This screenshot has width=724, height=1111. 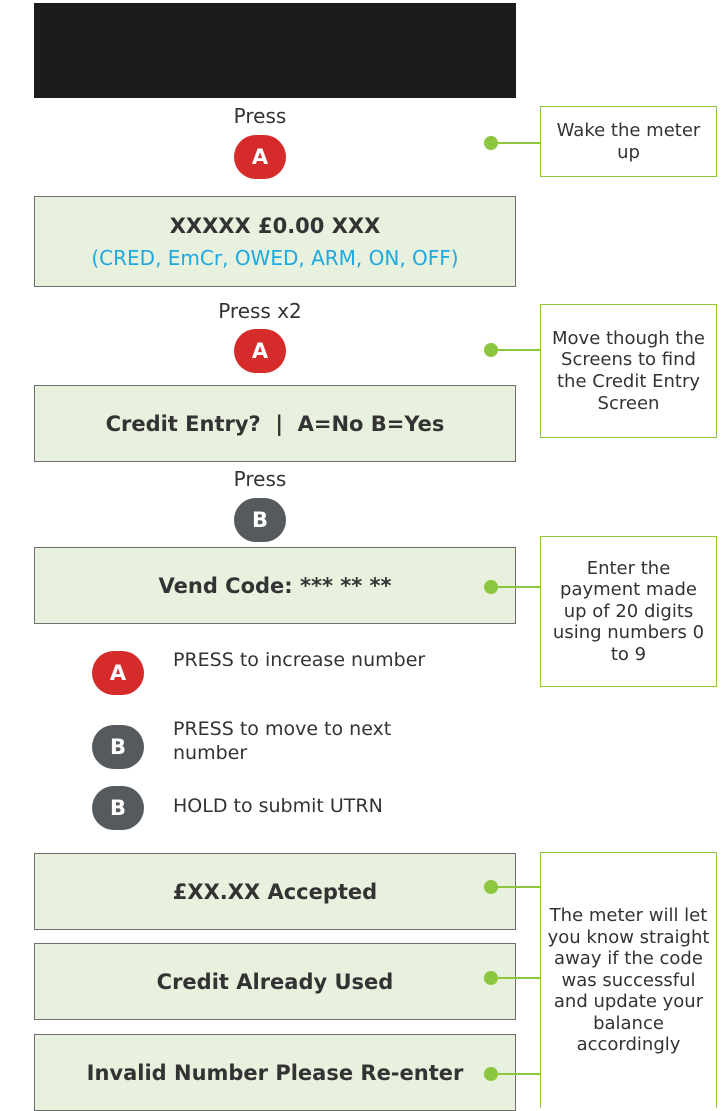 I want to click on meter-display, so click(x=275, y=50).